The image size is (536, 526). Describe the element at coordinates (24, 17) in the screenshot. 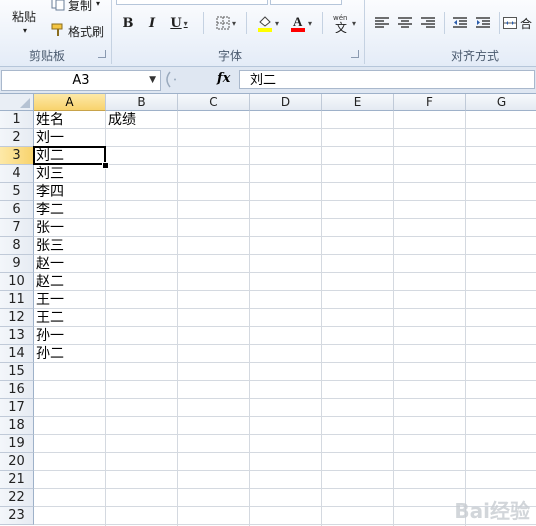

I see `paste-label: 粘贴` at that location.